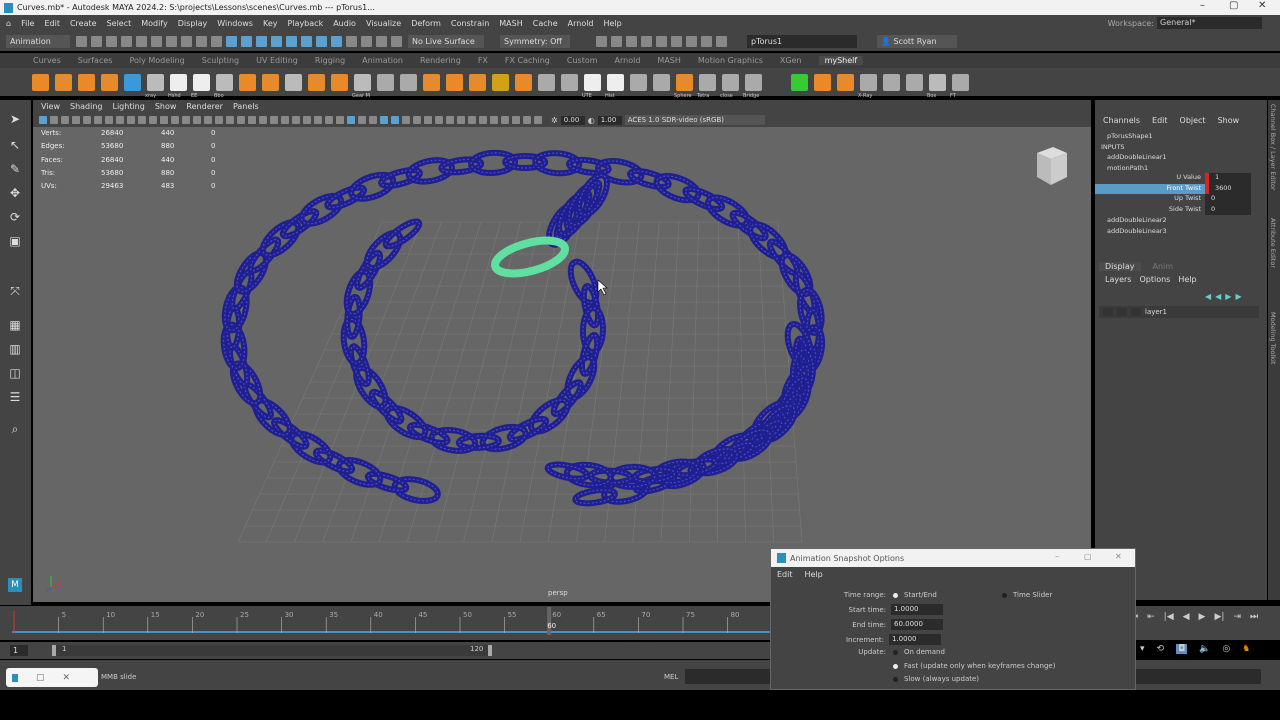 The height and width of the screenshot is (720, 1280). What do you see at coordinates (361, 86) in the screenshot?
I see `shelf-tool-icon: Gear M` at bounding box center [361, 86].